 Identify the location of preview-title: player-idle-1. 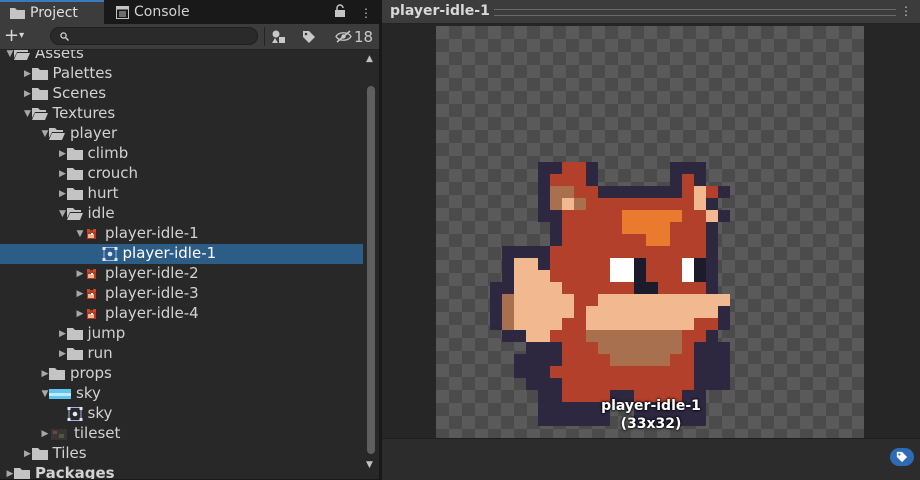
(440, 11).